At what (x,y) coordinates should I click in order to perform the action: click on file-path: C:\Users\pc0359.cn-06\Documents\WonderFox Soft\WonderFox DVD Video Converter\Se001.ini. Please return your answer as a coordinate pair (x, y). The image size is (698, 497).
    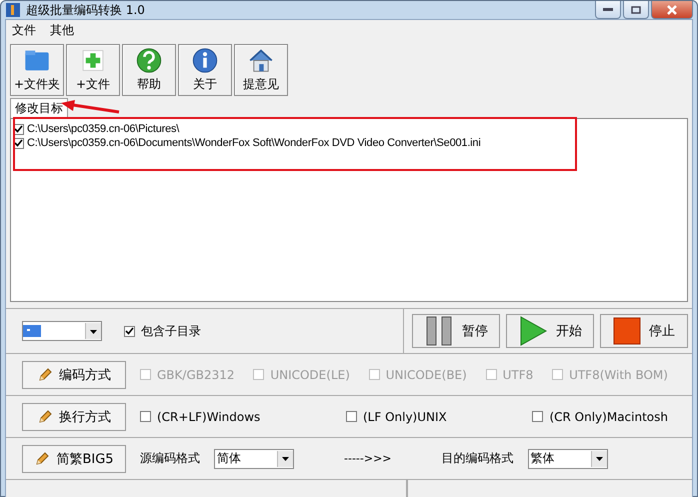
    Looking at the image, I should click on (254, 143).